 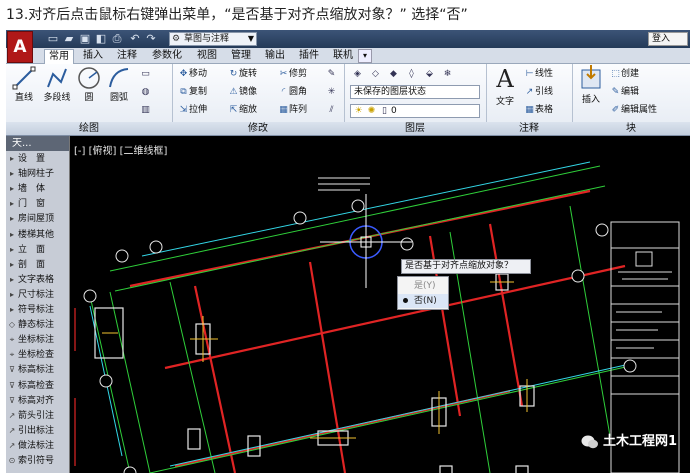 I want to click on palette-item: ▸ 文字表格, so click(x=37, y=280).